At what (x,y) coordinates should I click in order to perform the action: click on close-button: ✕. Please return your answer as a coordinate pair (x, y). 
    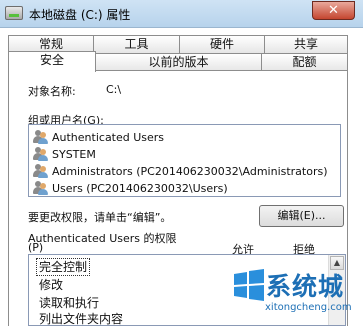
    Looking at the image, I should click on (333, 10).